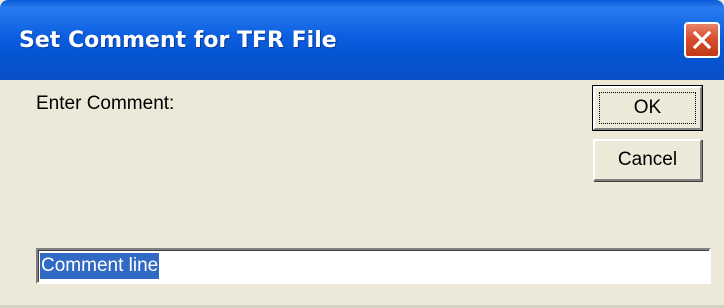 This screenshot has width=724, height=308. Describe the element at coordinates (105, 103) in the screenshot. I see `enter-comment-label: Enter Comment:` at that location.